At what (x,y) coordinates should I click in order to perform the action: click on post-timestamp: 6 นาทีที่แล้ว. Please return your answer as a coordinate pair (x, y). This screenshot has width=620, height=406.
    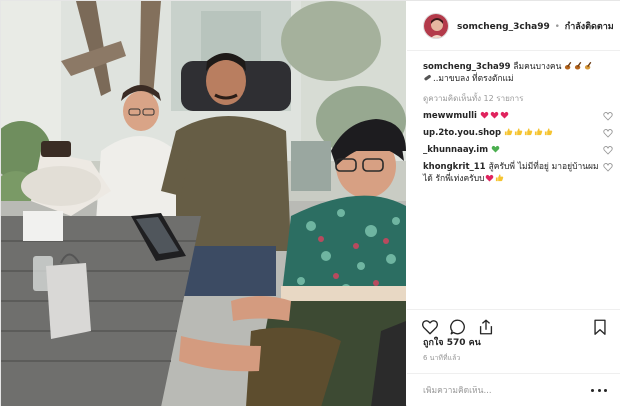
    Looking at the image, I should click on (442, 358).